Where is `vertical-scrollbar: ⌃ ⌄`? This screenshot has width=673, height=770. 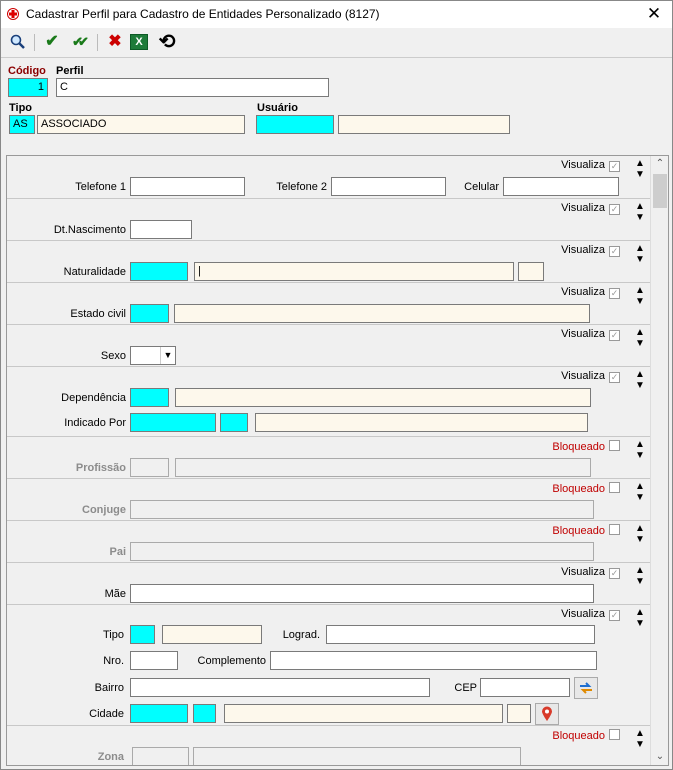 vertical-scrollbar: ⌃ ⌄ is located at coordinates (659, 460).